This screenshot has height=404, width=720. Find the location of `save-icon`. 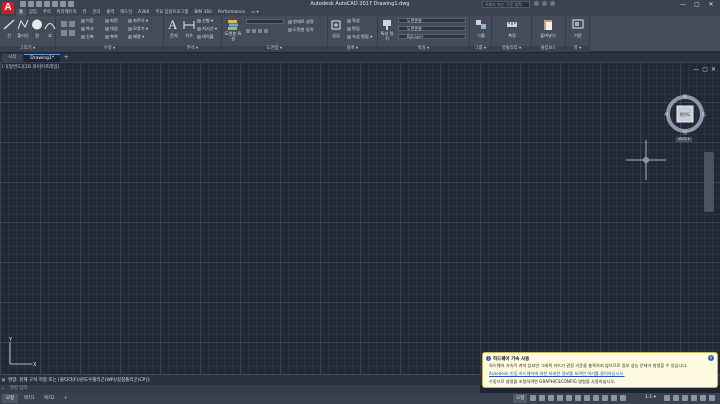

save-icon is located at coordinates (39, 4).